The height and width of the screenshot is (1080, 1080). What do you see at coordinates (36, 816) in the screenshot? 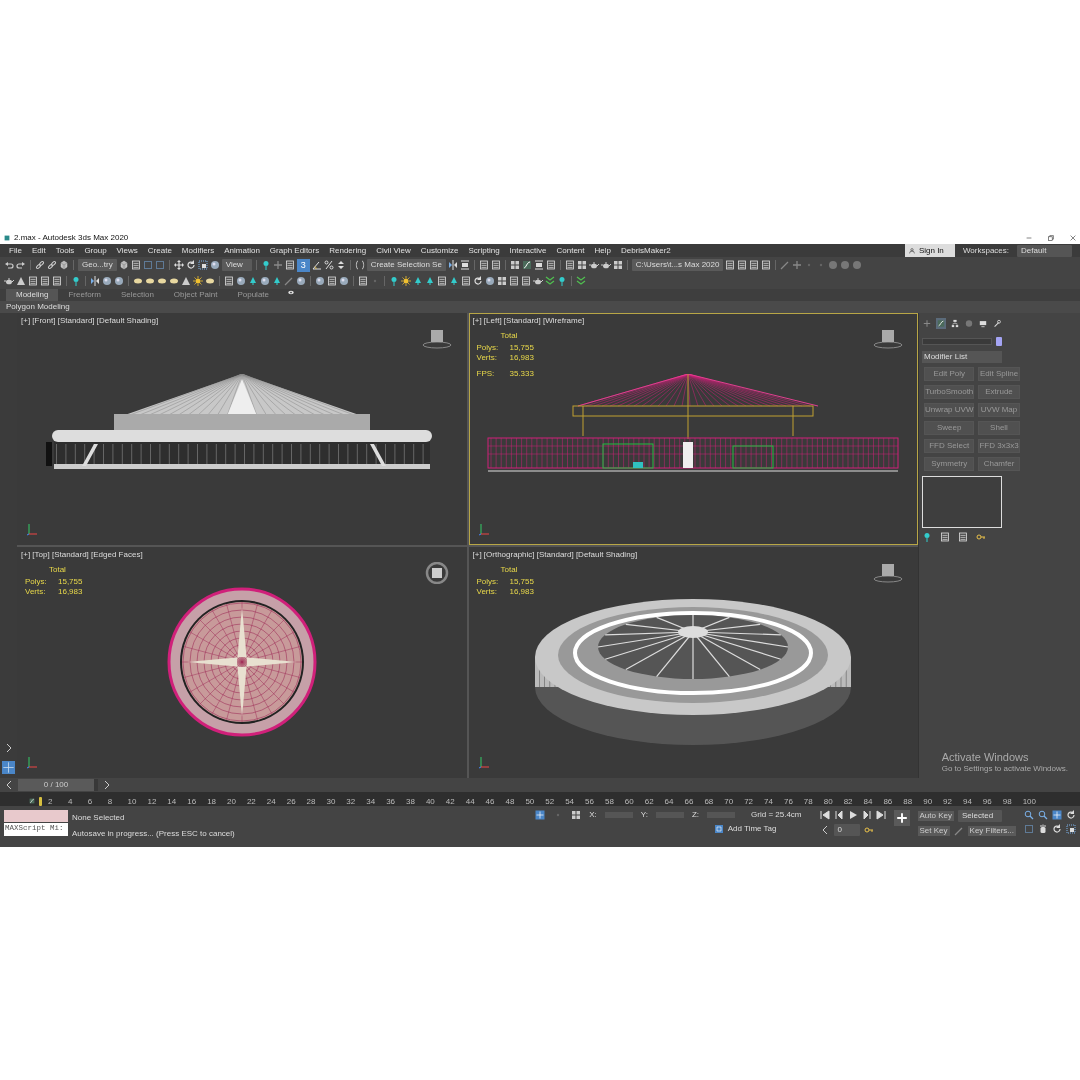
I see `listener-input-field` at bounding box center [36, 816].